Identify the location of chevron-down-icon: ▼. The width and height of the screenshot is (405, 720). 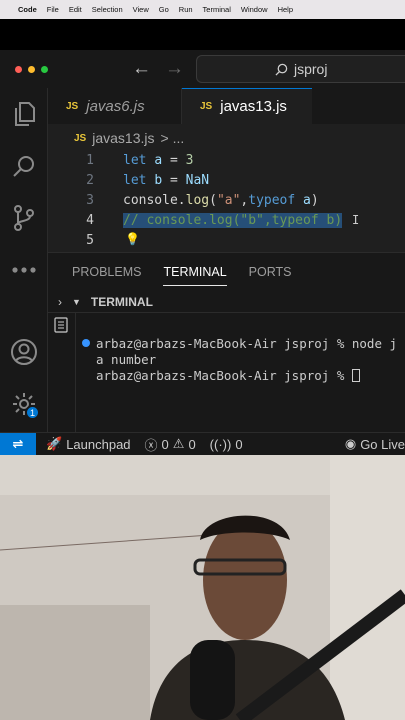
(76, 302).